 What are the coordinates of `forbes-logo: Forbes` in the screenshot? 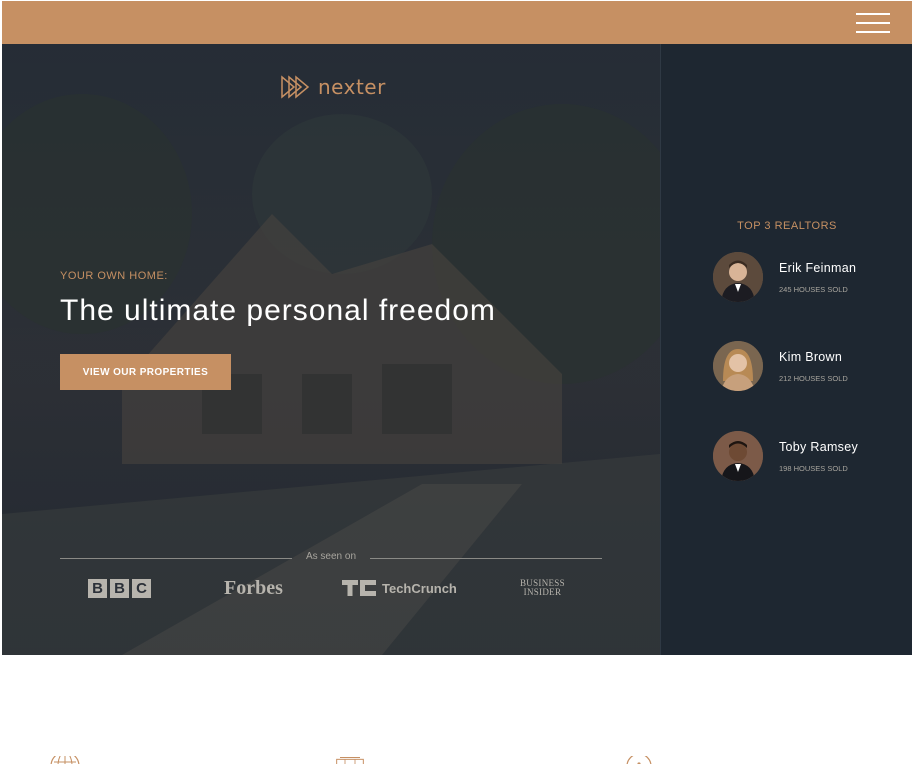 It's located at (253, 587).